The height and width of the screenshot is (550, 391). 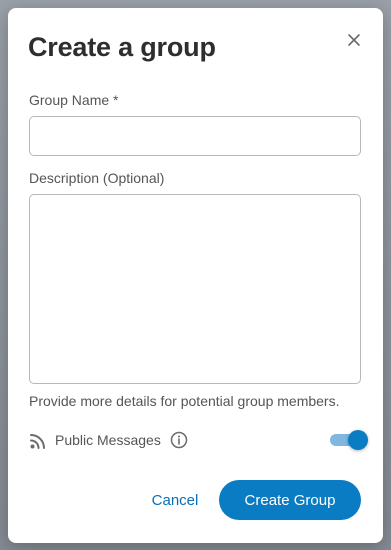 What do you see at coordinates (354, 40) in the screenshot?
I see `close-icon` at bounding box center [354, 40].